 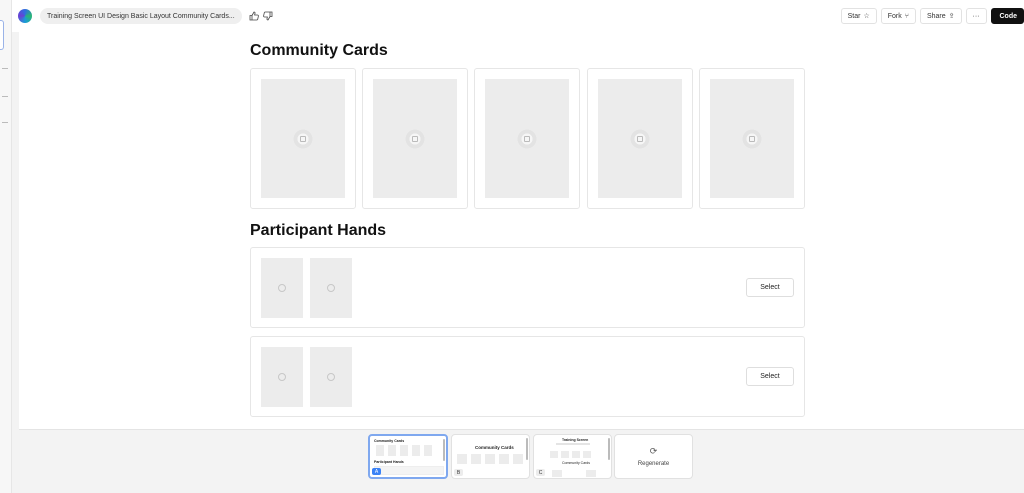 I want to click on fork-icon: ⑂, so click(x=906, y=16).